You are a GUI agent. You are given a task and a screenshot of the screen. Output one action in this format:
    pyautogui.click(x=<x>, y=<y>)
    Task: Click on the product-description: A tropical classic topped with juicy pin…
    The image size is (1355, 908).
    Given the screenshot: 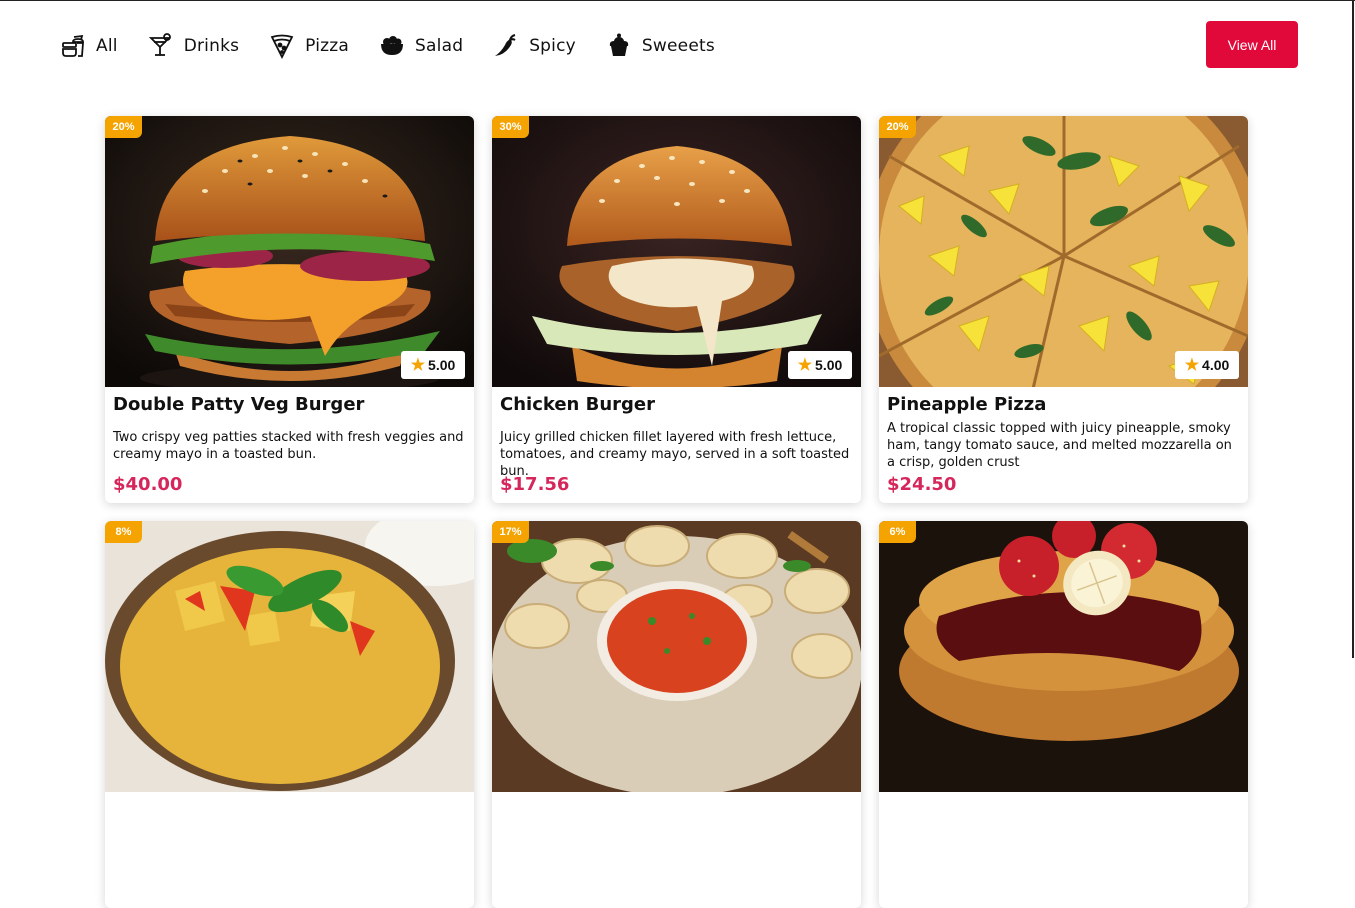 What is the action you would take?
    pyautogui.click(x=1059, y=445)
    